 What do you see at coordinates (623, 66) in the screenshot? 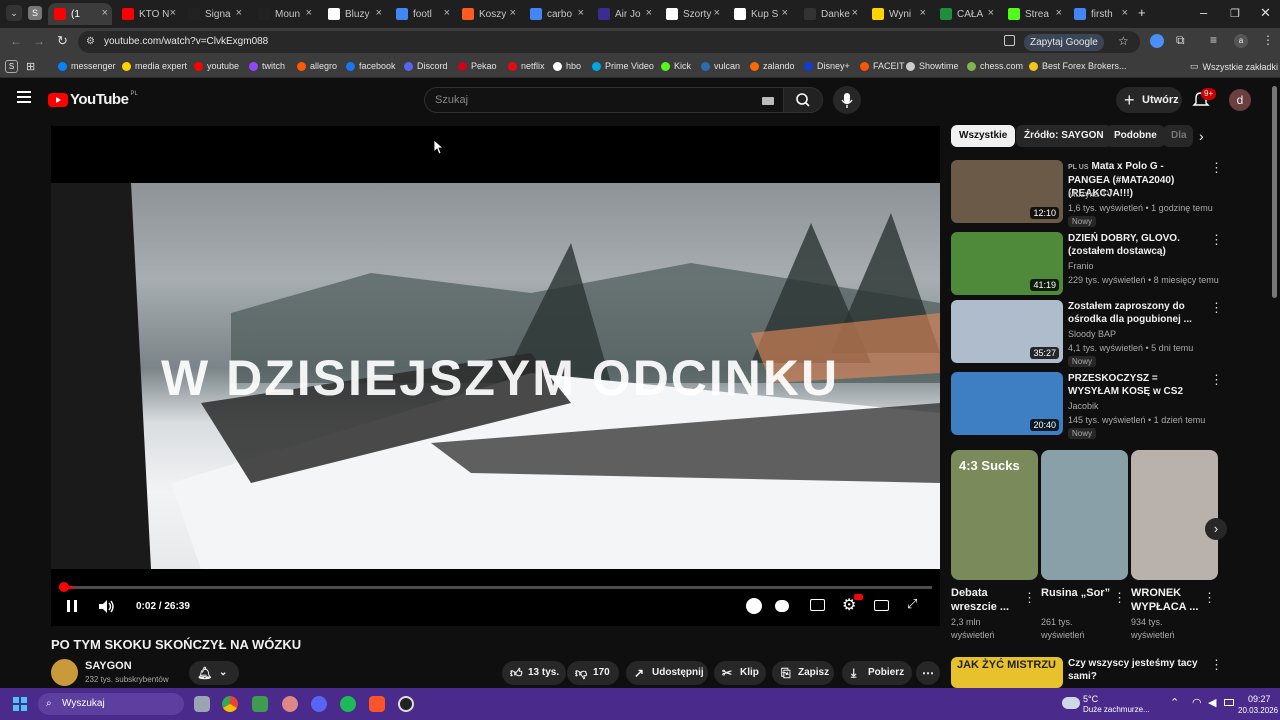
I see `bookmark-item: Prime Video` at bounding box center [623, 66].